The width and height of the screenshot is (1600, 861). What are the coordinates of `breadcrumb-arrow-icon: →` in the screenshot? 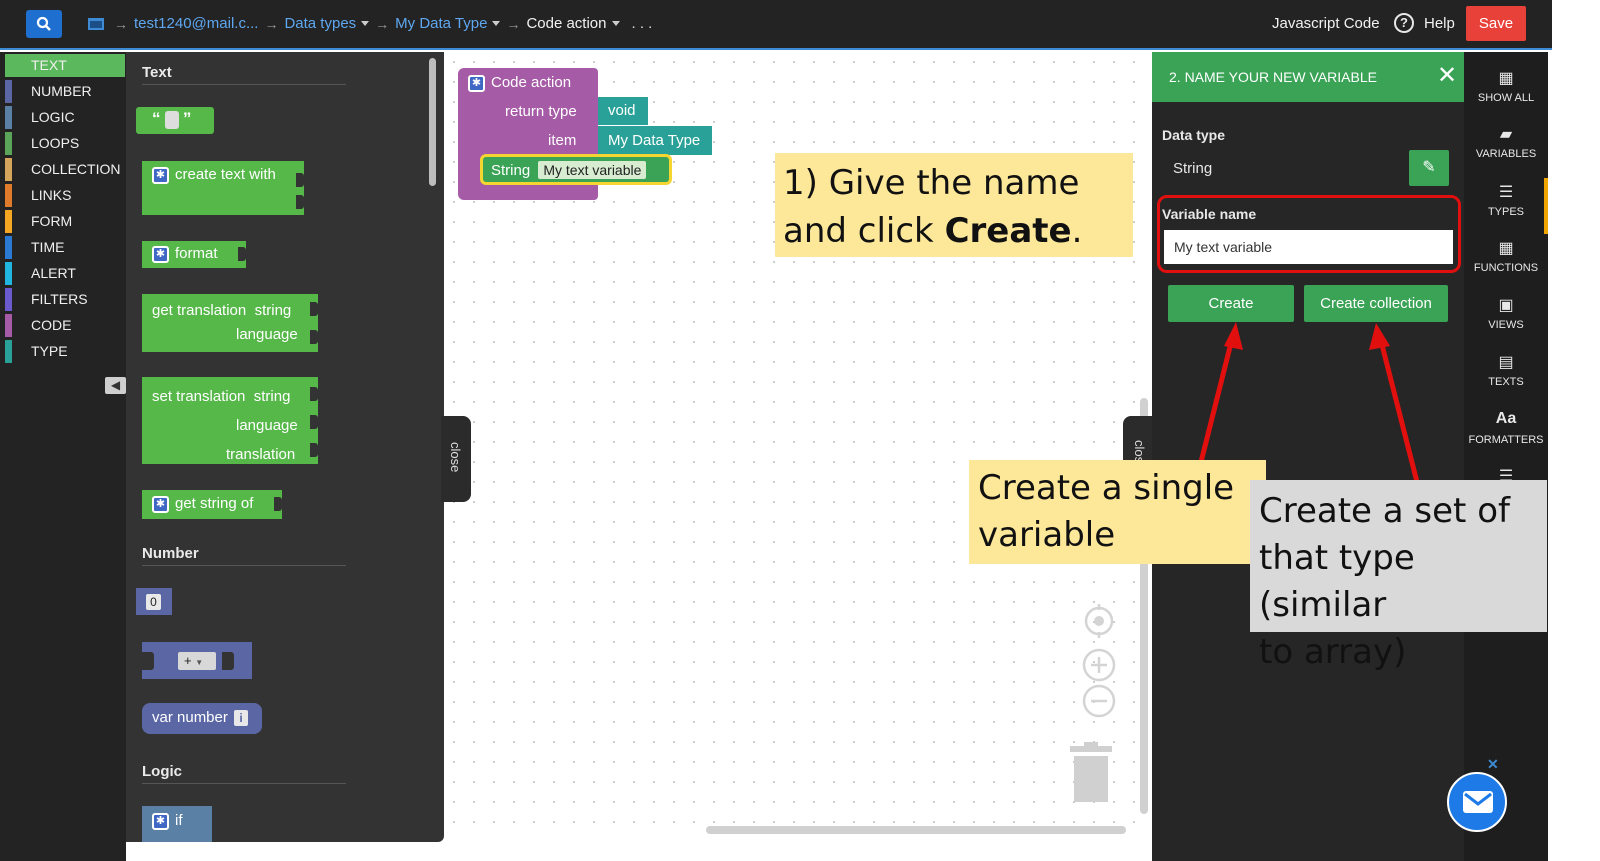 It's located at (271, 23).